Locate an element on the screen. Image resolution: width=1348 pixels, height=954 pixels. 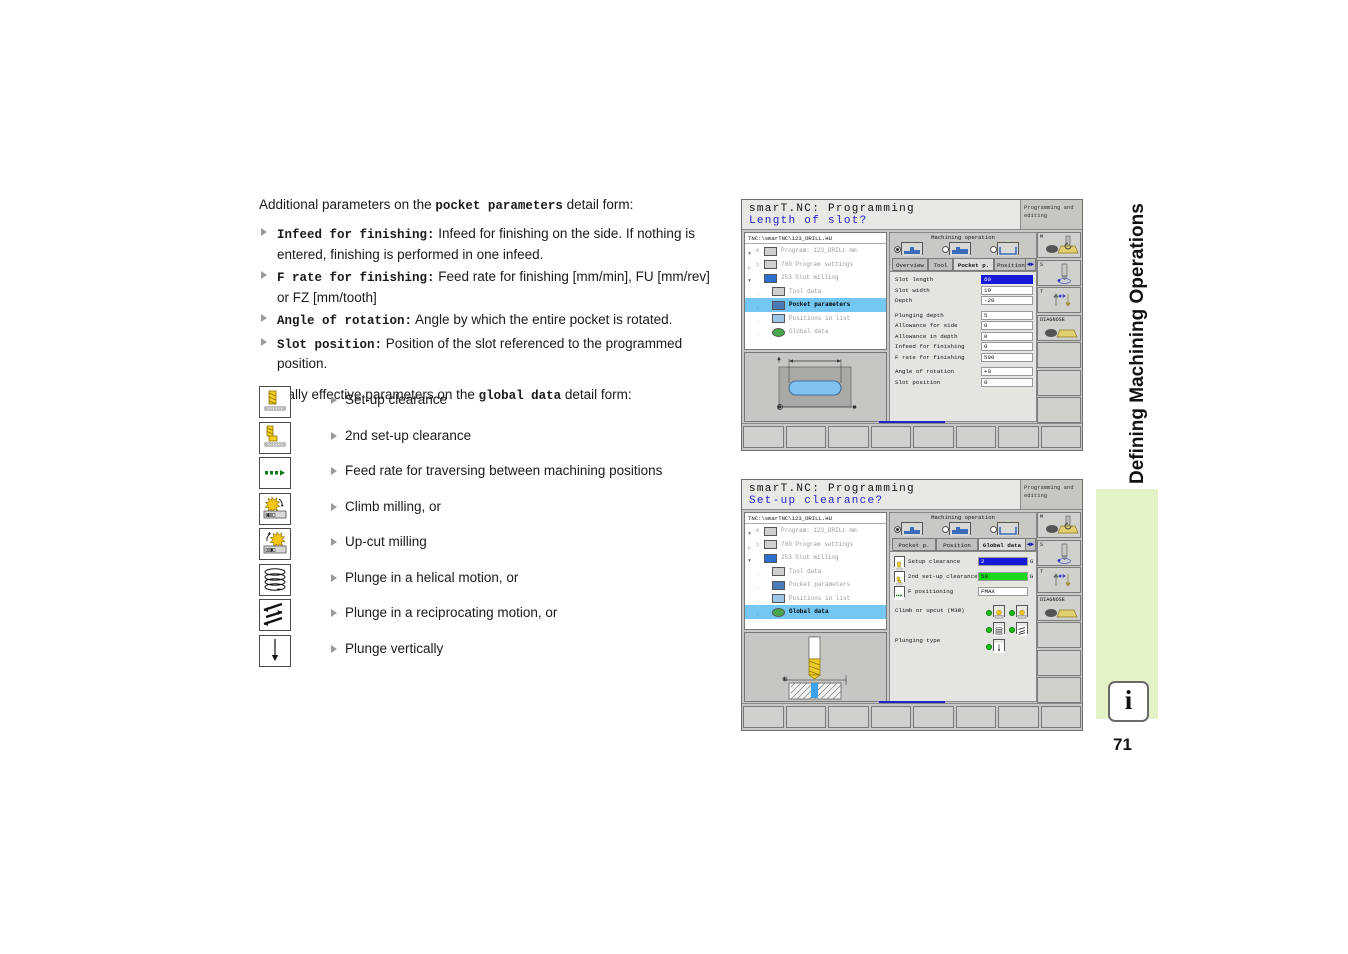
field-value: 50 is located at coordinates (1003, 576).